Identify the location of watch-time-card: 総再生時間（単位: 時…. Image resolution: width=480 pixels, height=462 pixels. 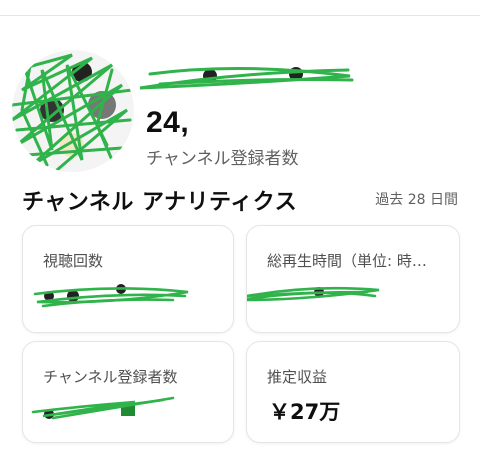
(353, 279).